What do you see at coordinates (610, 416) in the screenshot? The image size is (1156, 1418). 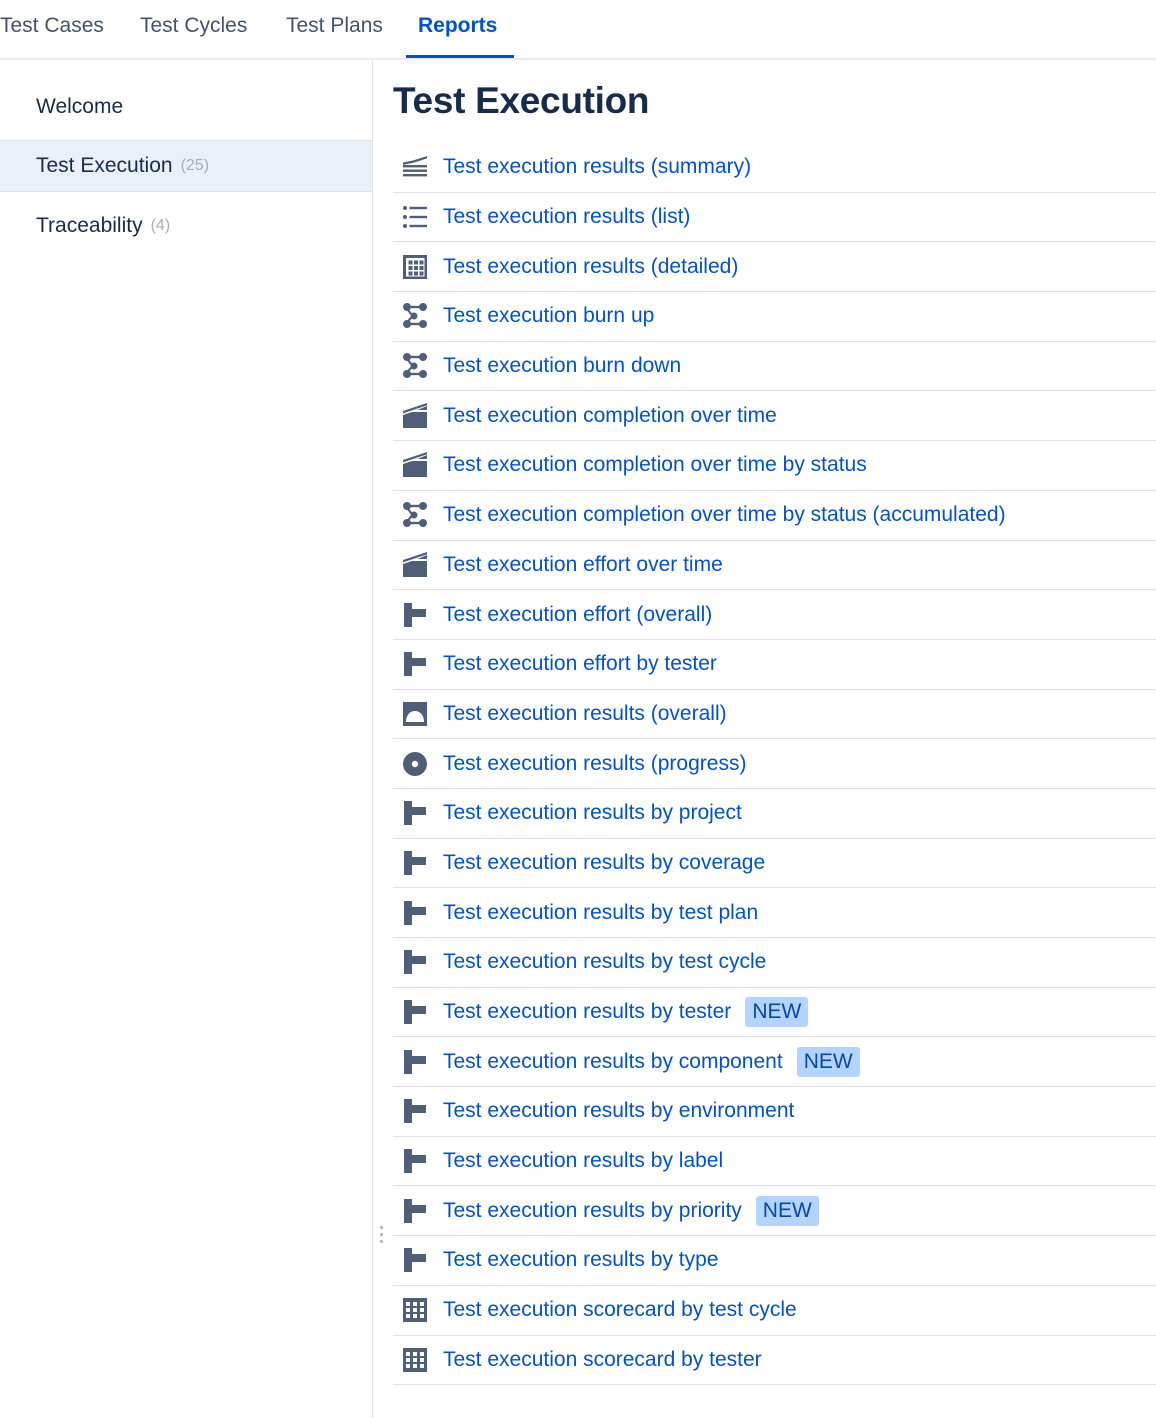 I see `report-link: Test execution completion over time` at bounding box center [610, 416].